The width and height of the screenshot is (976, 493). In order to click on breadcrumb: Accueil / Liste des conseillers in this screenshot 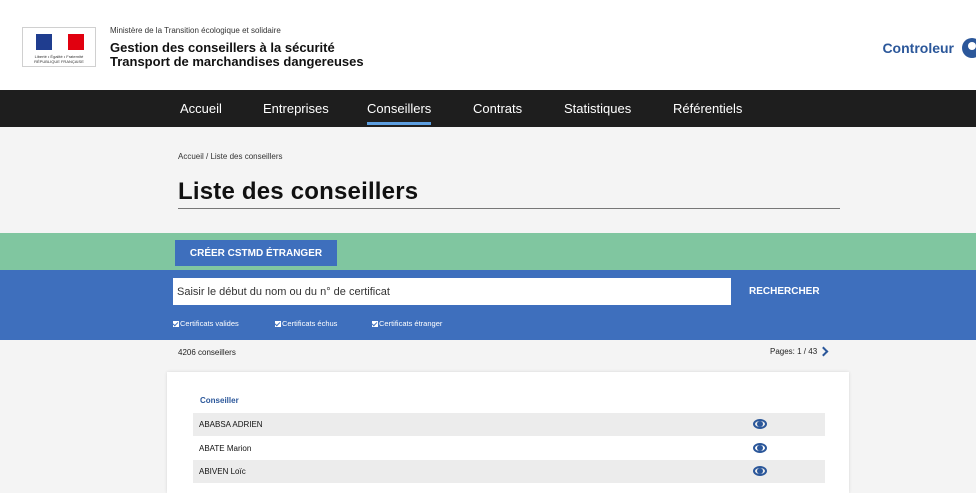, I will do `click(230, 156)`.